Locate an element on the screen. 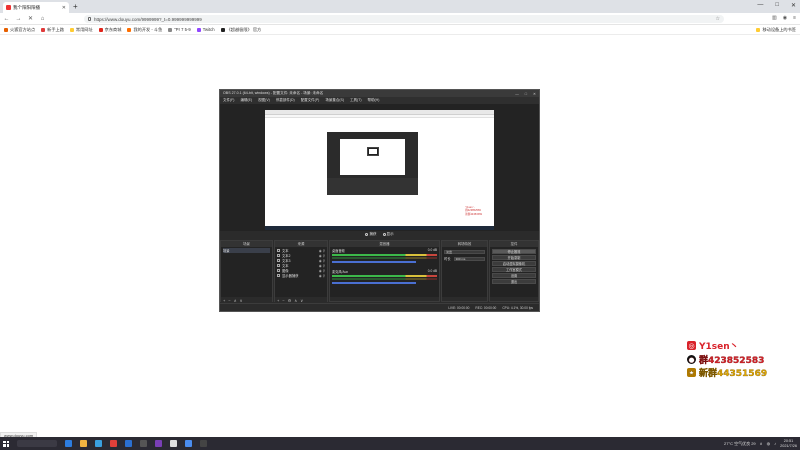 The image size is (800, 450). obs-window-controls: — □ ✕ is located at coordinates (525, 94).